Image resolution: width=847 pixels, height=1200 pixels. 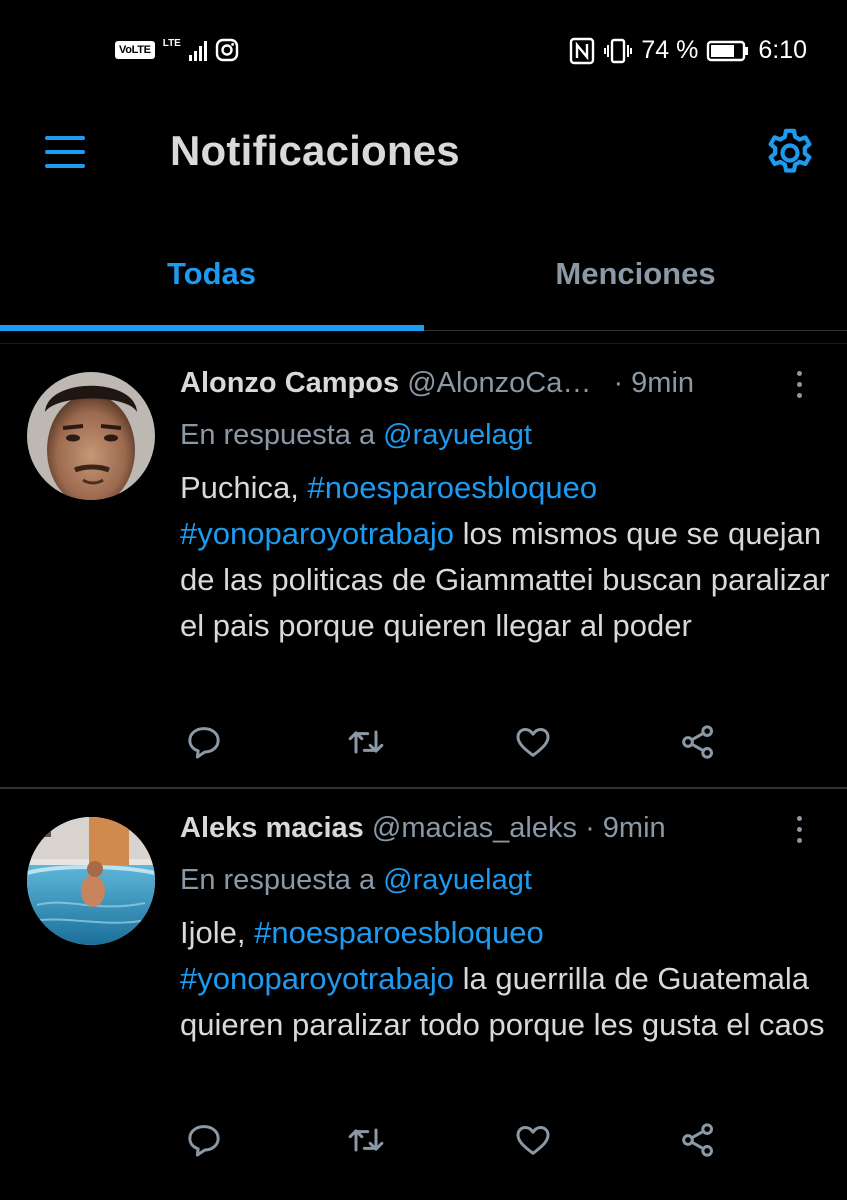 I want to click on tweet-header: Alonzo Campos @AlonzoCa… · 9min, so click(x=437, y=383).